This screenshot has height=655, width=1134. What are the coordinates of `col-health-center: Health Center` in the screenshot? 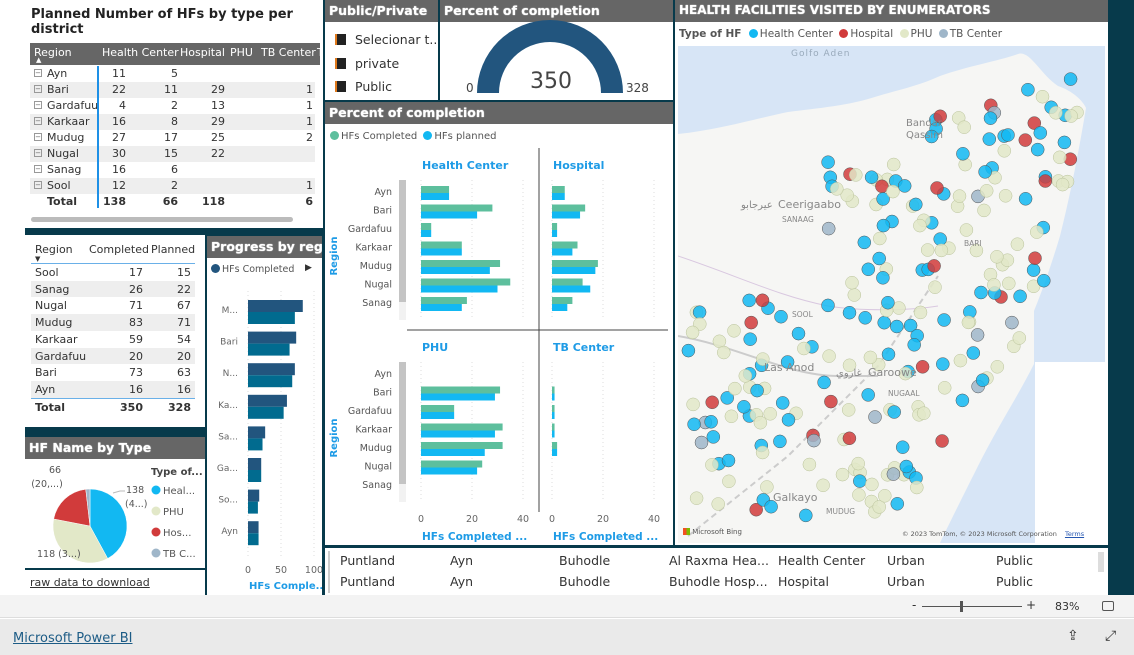 It's located at (140, 52).